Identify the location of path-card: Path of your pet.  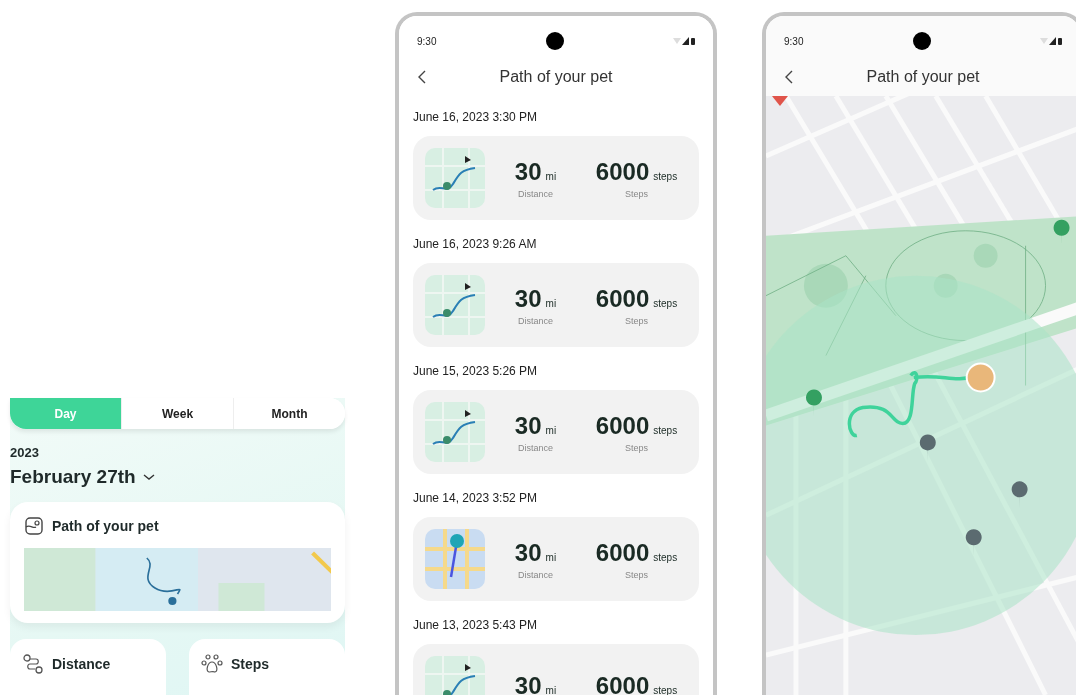
(177, 562).